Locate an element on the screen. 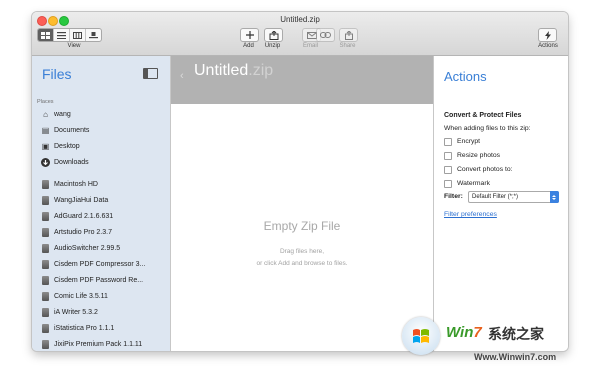 This screenshot has height=373, width=600. filter-select-value: Default Filter (*;*) is located at coordinates (495, 197).